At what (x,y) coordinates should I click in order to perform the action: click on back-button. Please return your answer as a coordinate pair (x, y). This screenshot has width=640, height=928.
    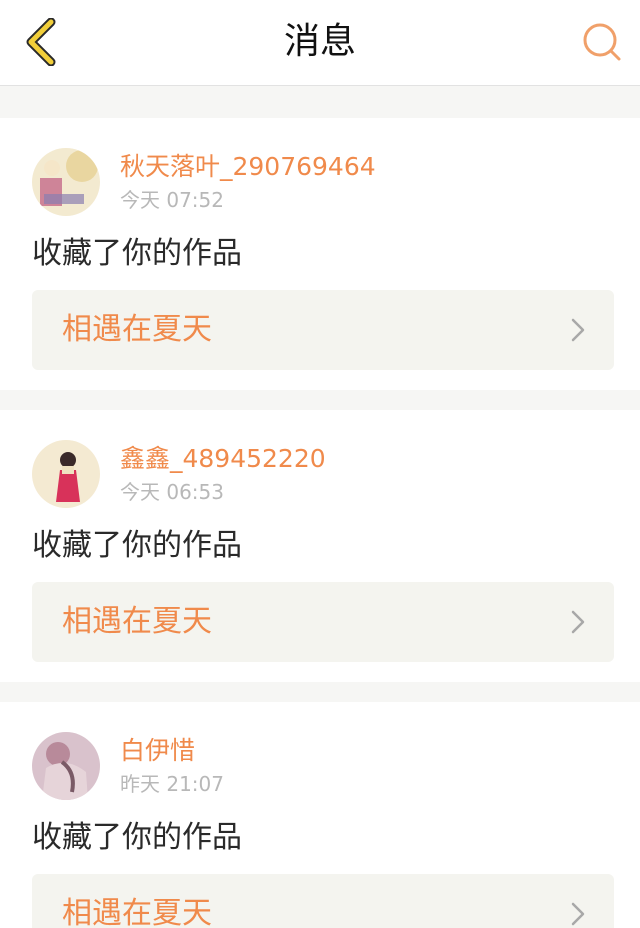
    Looking at the image, I should click on (41, 42).